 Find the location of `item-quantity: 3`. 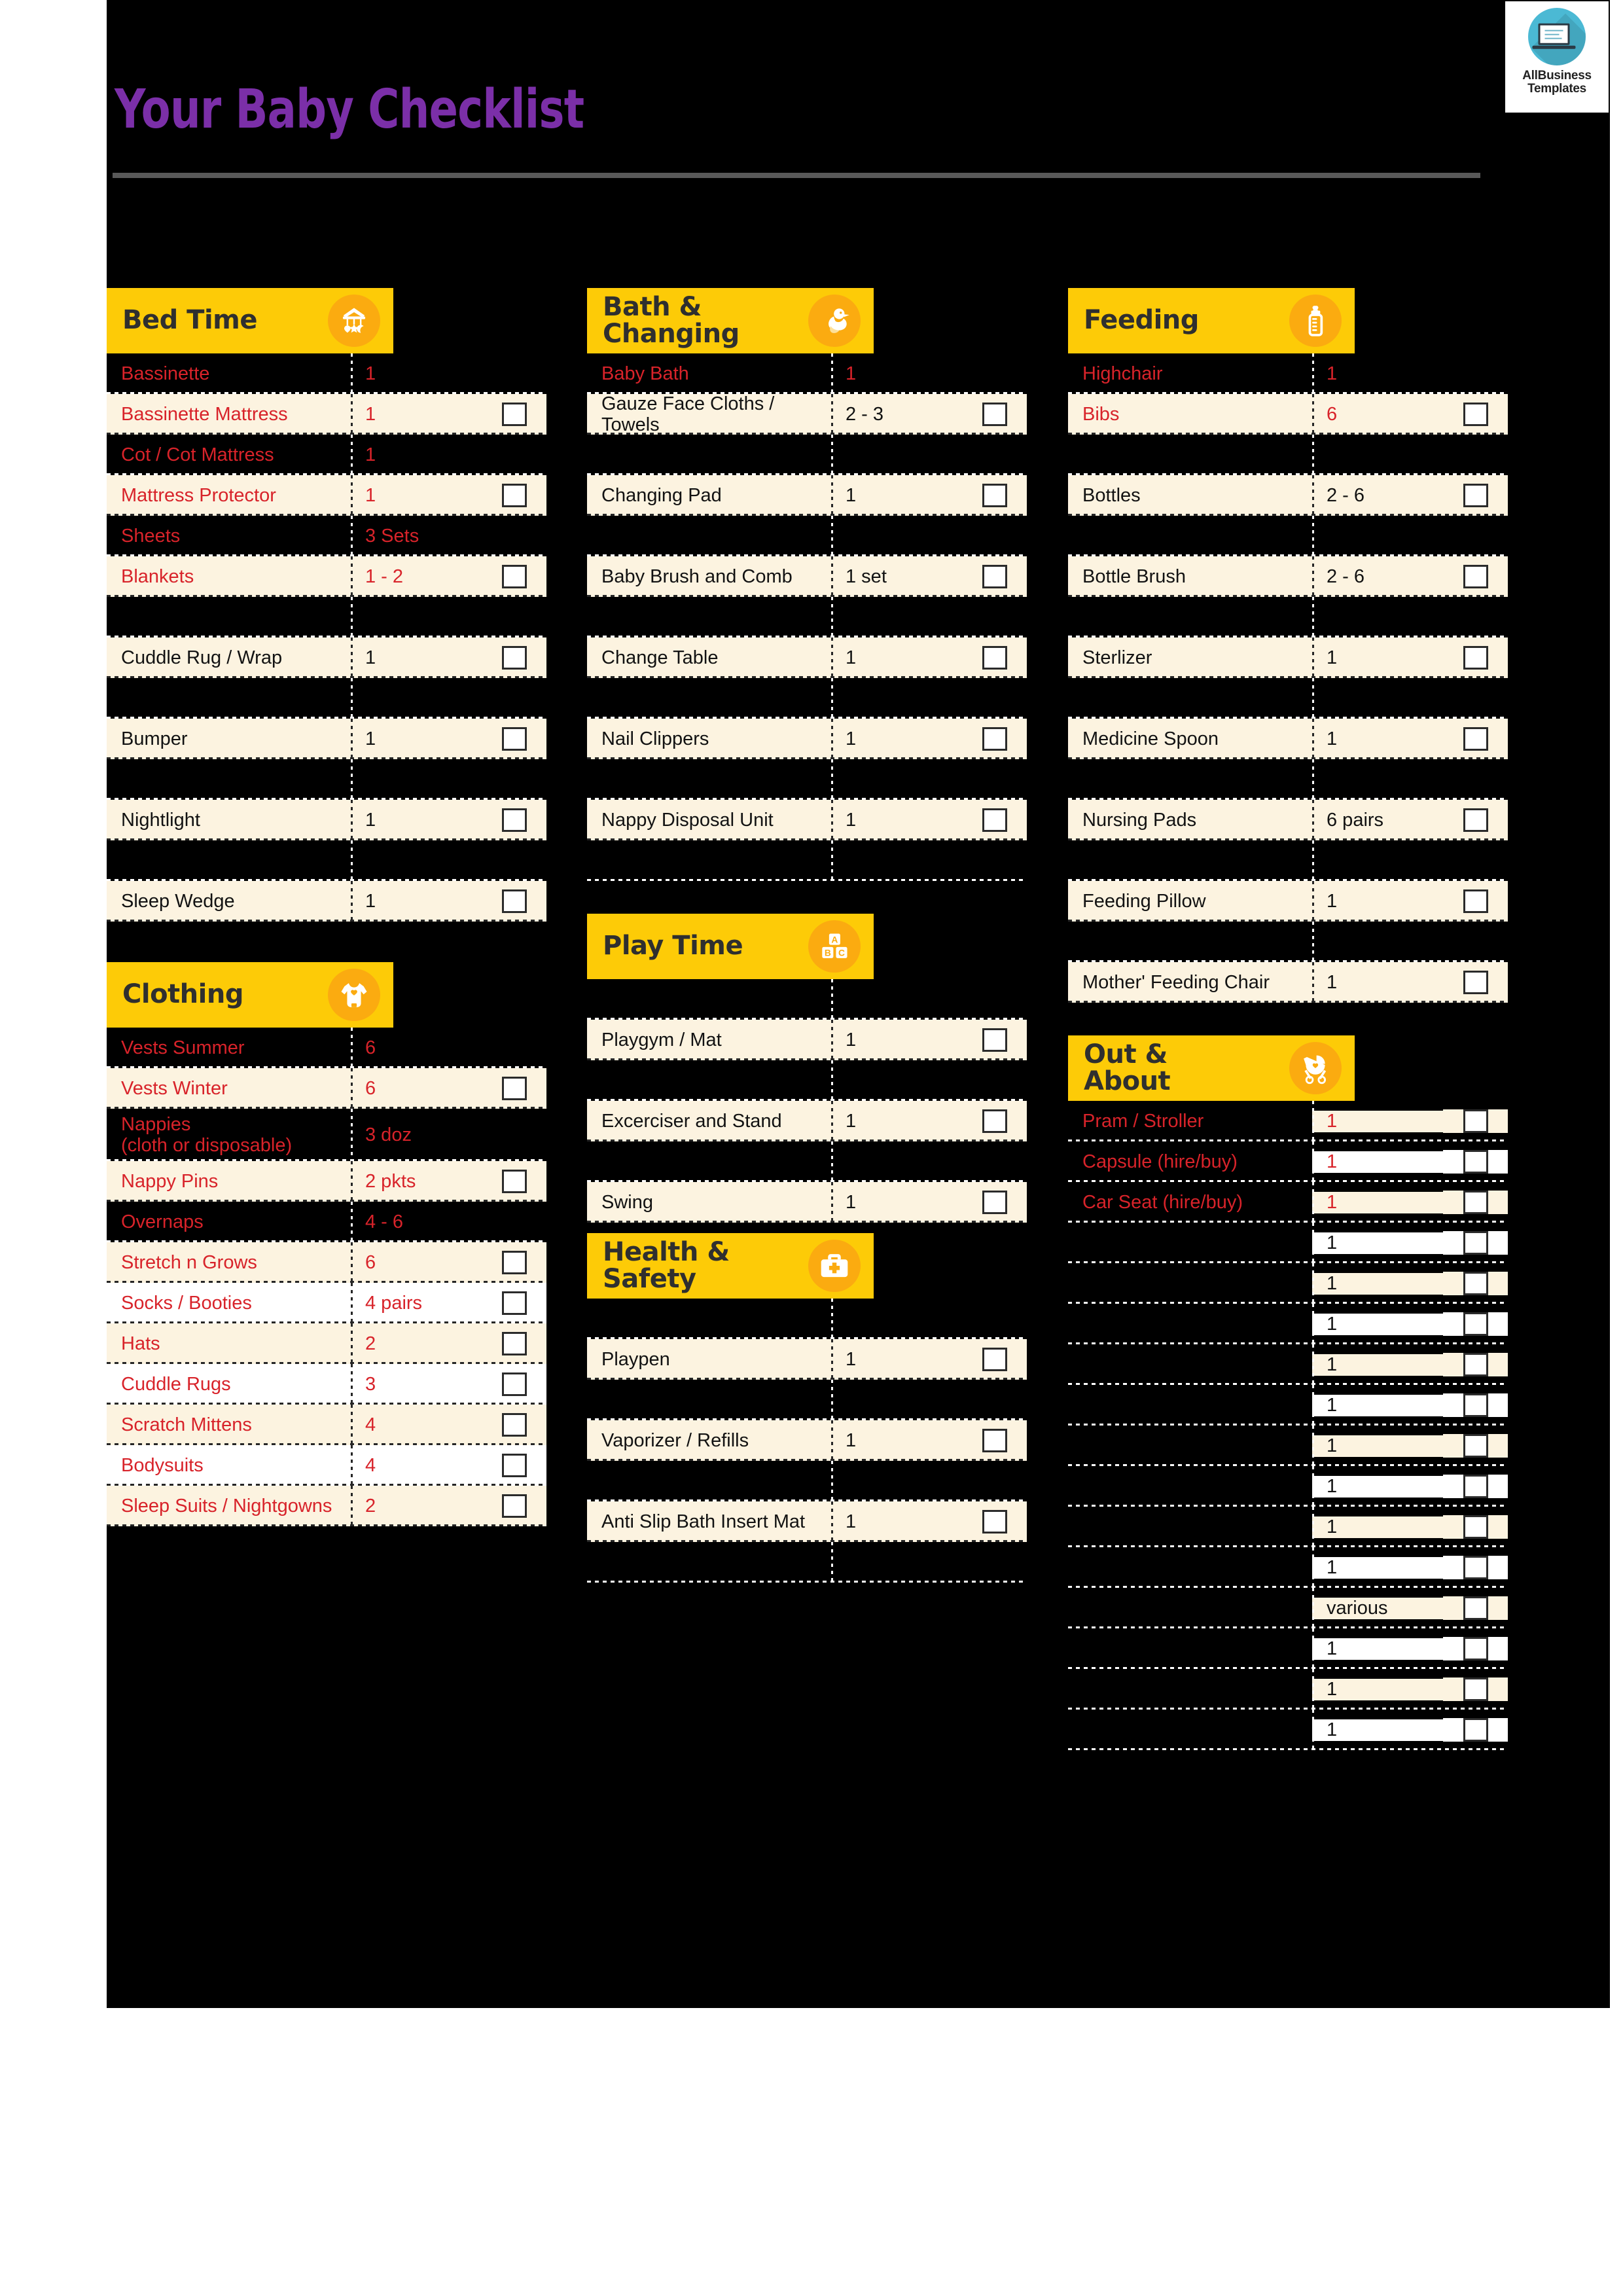

item-quantity: 3 is located at coordinates (370, 1384).